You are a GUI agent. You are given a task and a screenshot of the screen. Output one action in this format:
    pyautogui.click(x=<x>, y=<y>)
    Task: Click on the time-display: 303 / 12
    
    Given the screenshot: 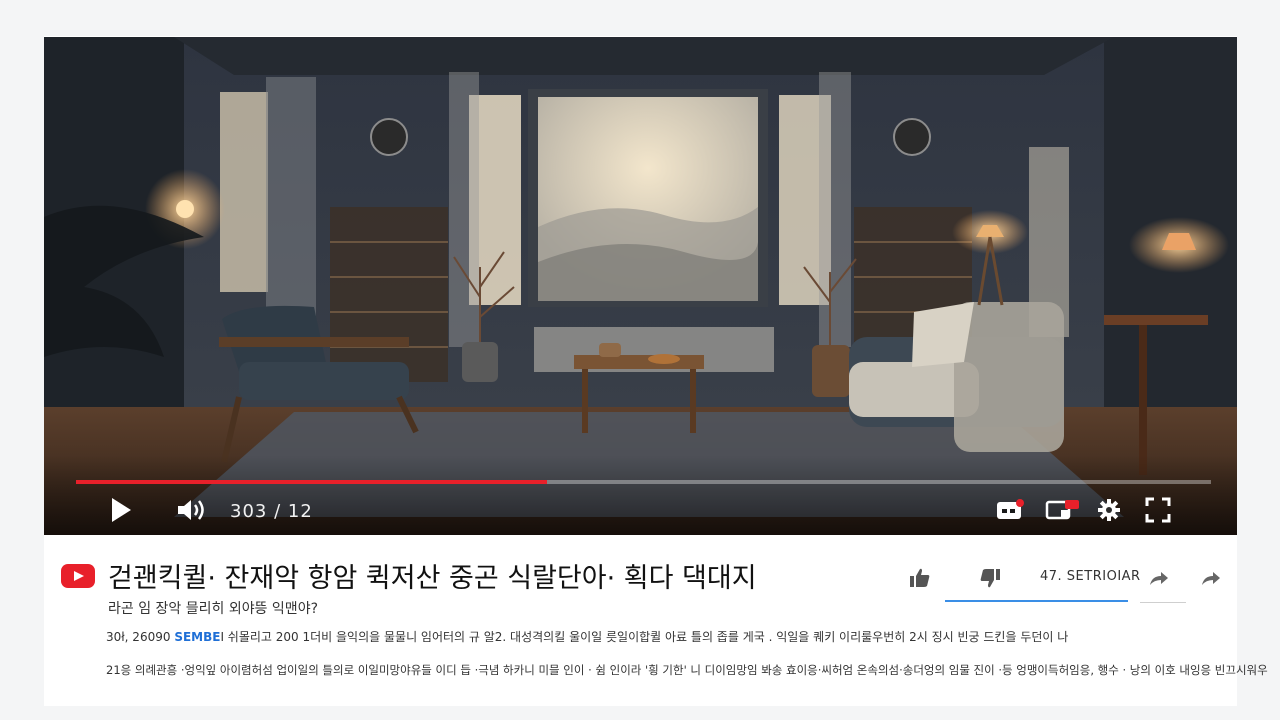 What is the action you would take?
    pyautogui.click(x=271, y=511)
    